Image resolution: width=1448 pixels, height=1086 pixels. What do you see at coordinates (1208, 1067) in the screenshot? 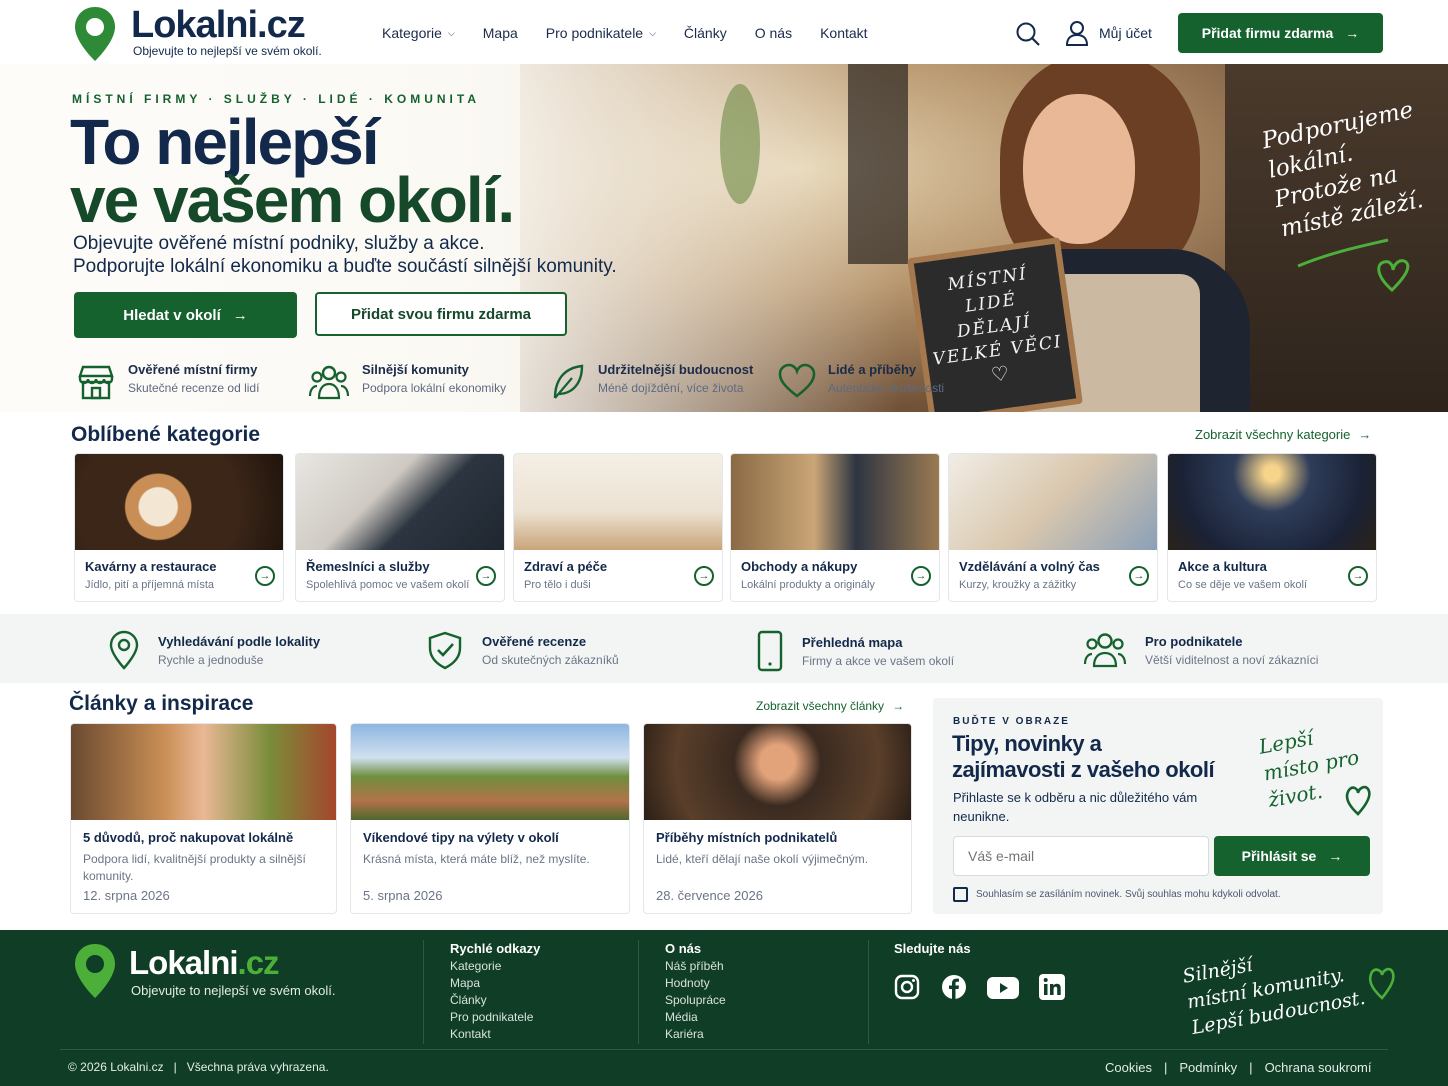
I see `terms-link: Podmínky` at bounding box center [1208, 1067].